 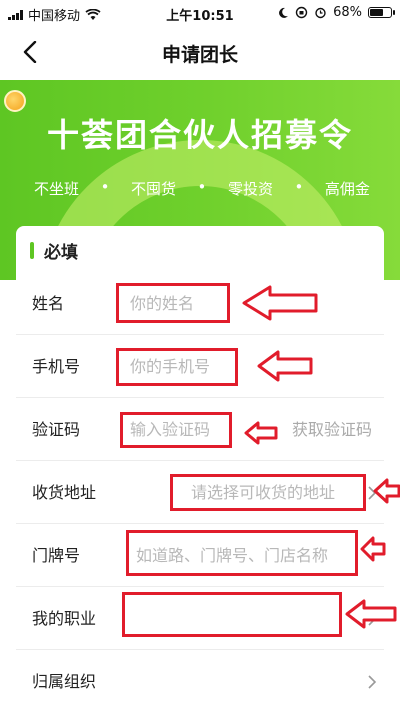 What do you see at coordinates (32, 250) in the screenshot?
I see `section-accent-bar` at bounding box center [32, 250].